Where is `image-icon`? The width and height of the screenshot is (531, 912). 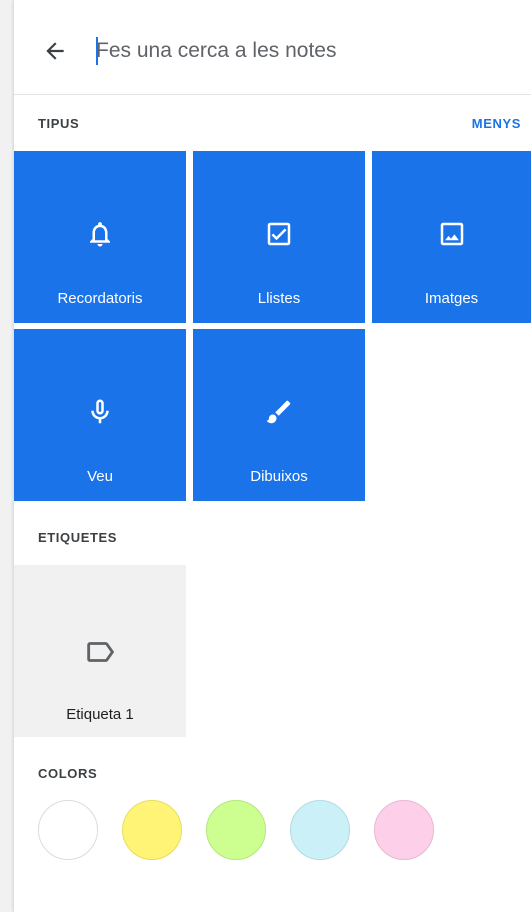
image-icon is located at coordinates (451, 234).